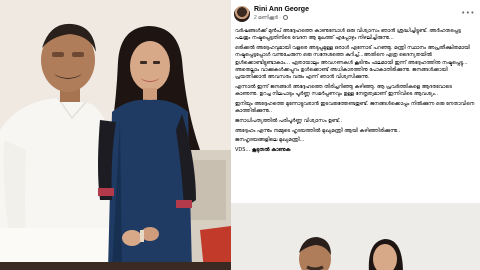 This screenshot has height=270, width=480. I want to click on profile-avatar, so click(242, 14).